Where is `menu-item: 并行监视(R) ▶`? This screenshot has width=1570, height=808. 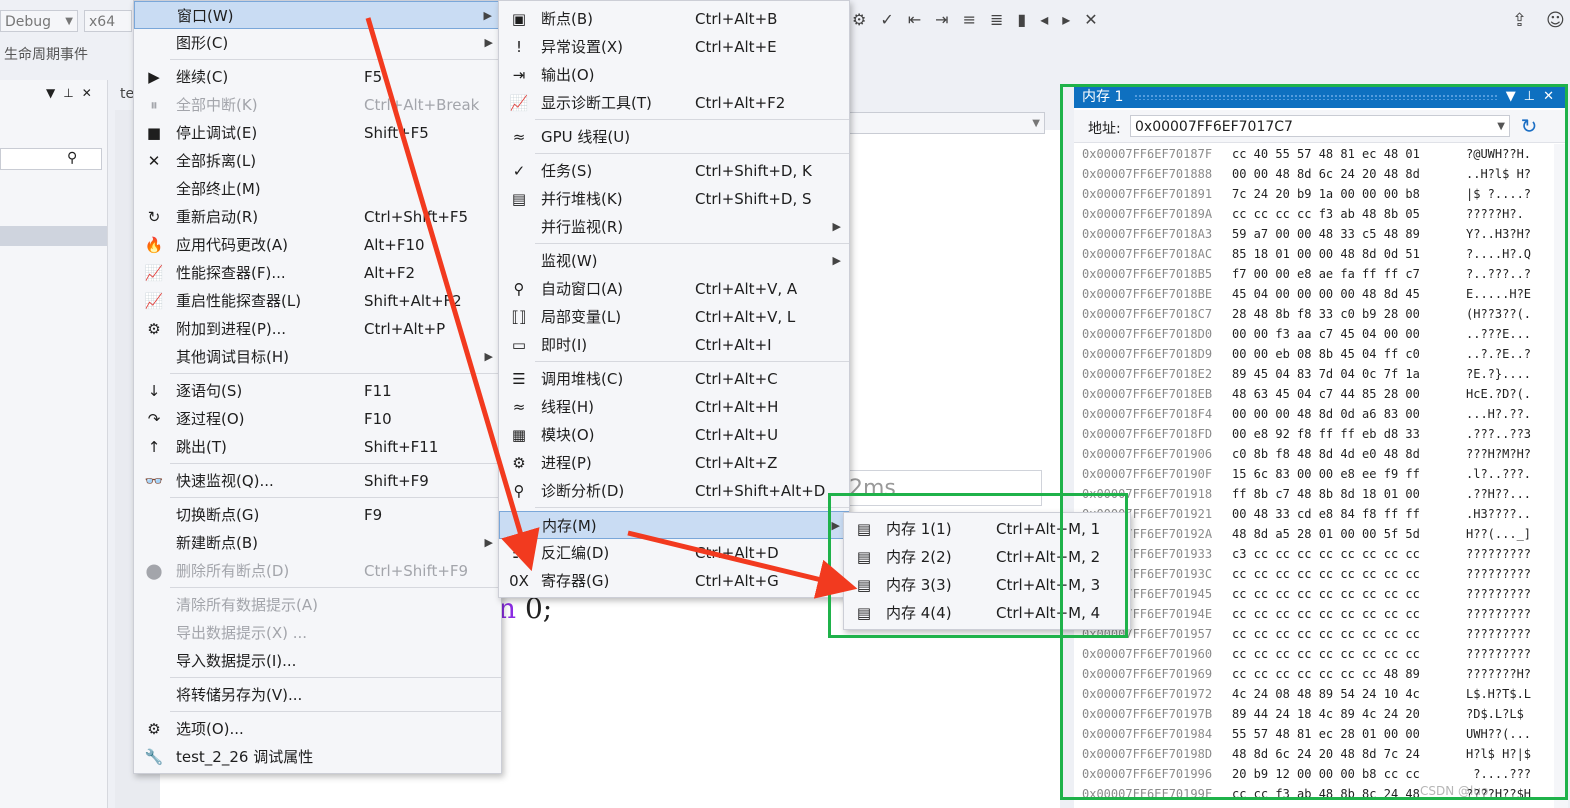 menu-item: 并行监视(R) ▶ is located at coordinates (674, 227).